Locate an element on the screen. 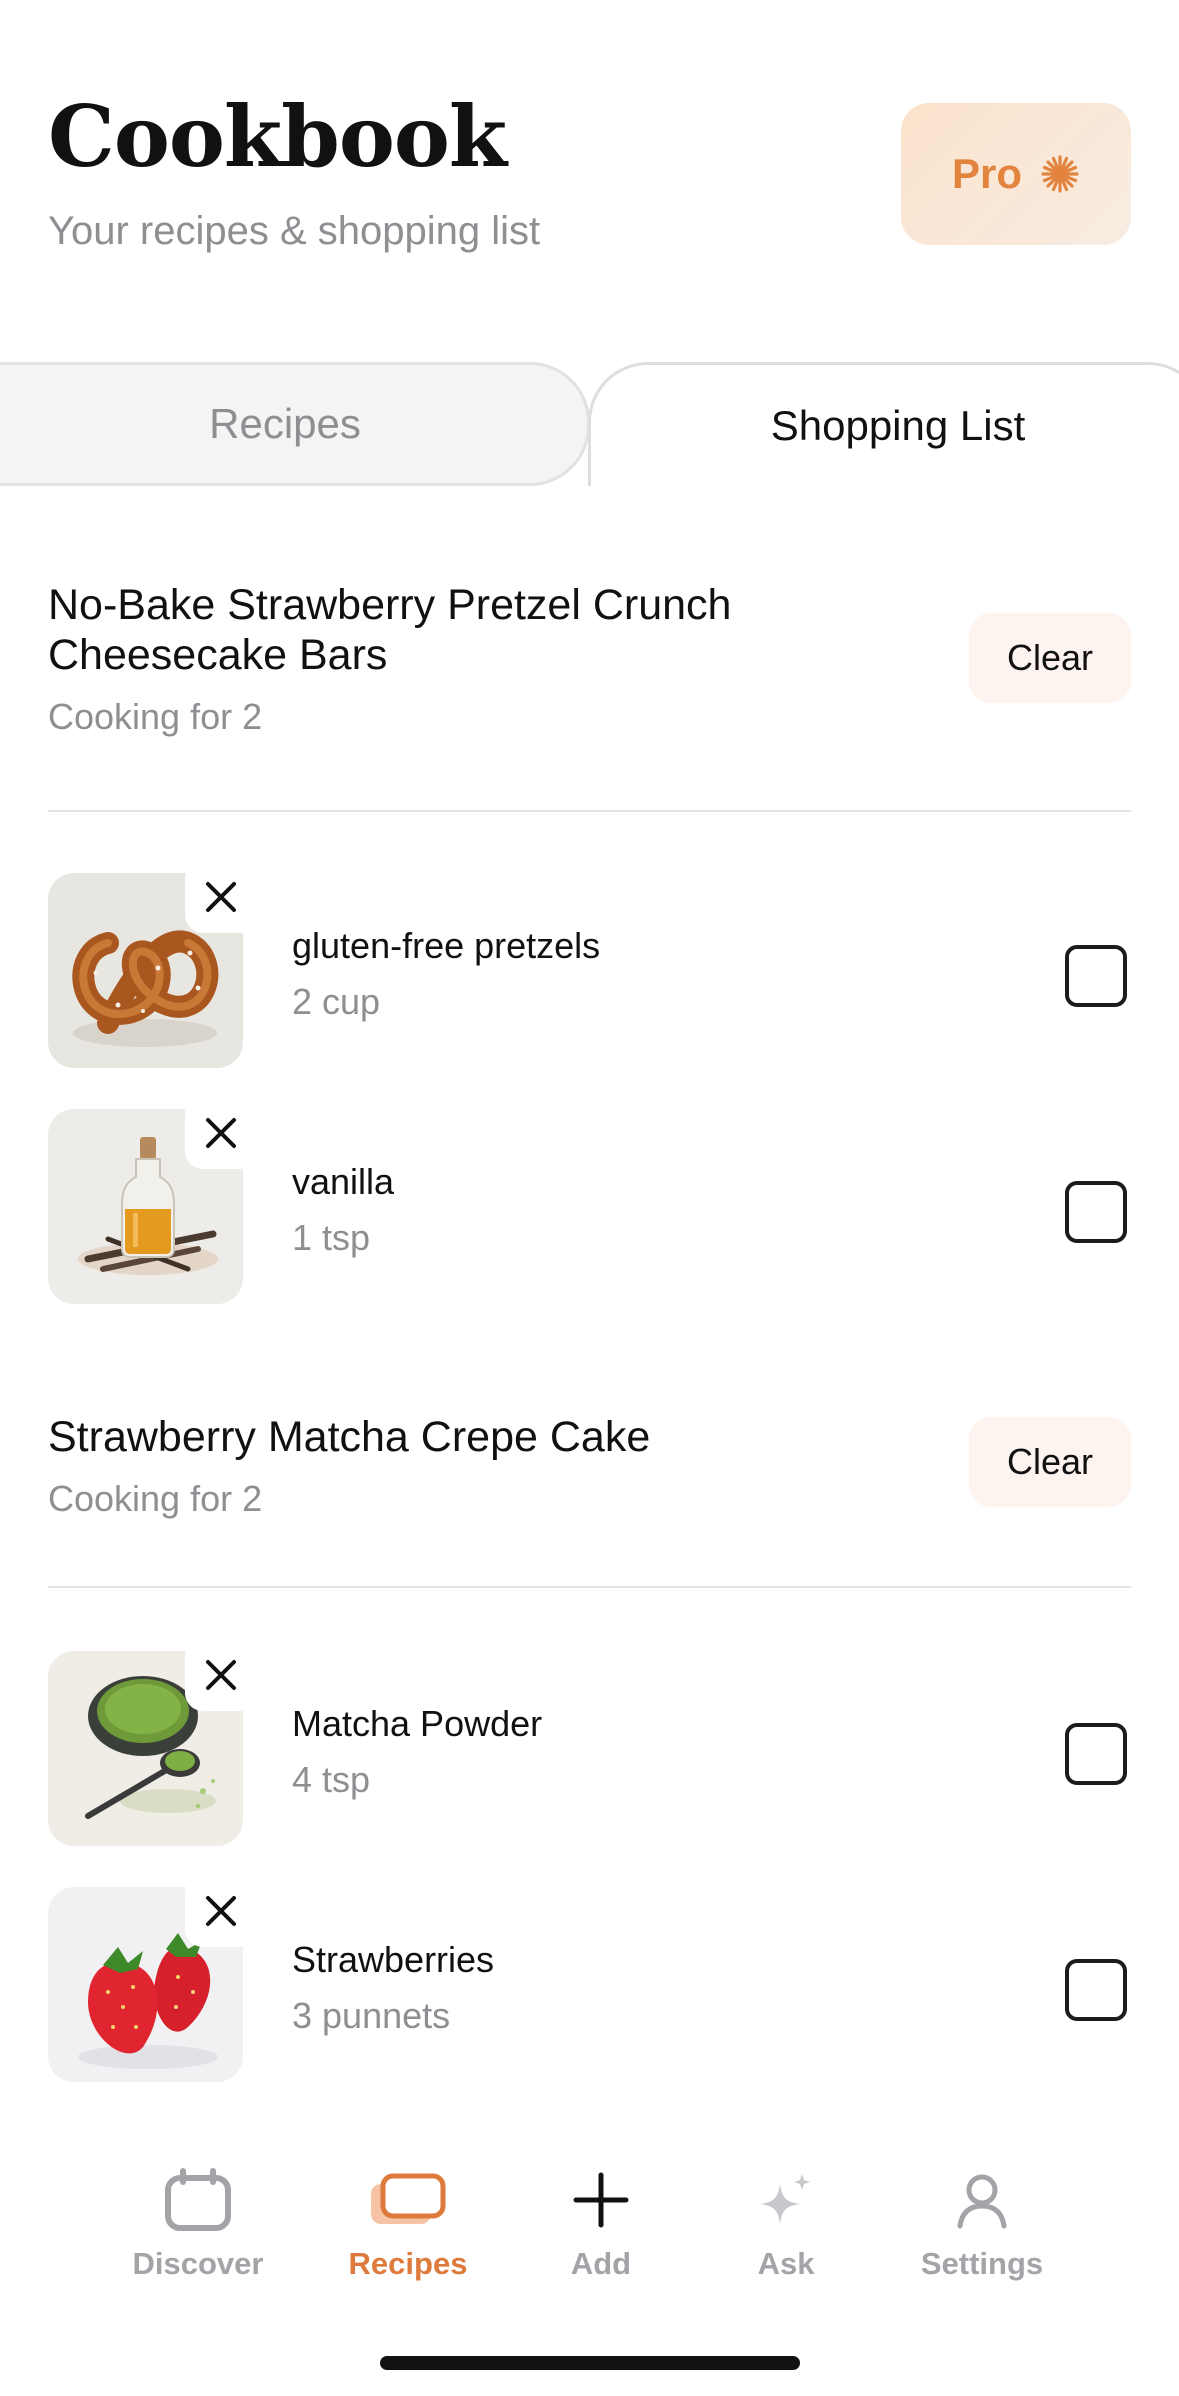  pro-label: Pro is located at coordinates (986, 173).